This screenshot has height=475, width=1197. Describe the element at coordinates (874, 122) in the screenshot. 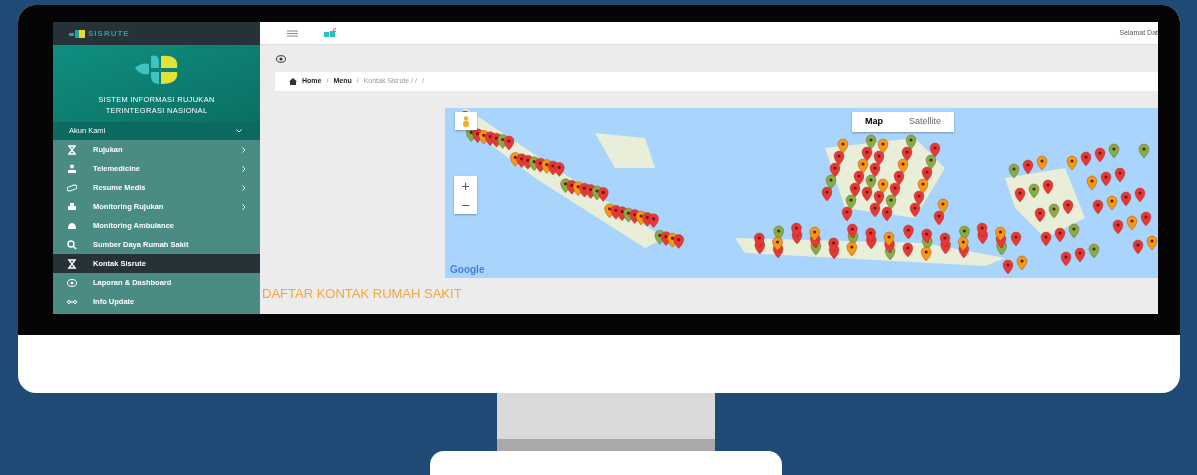

I see `map-type-tab: Map` at that location.